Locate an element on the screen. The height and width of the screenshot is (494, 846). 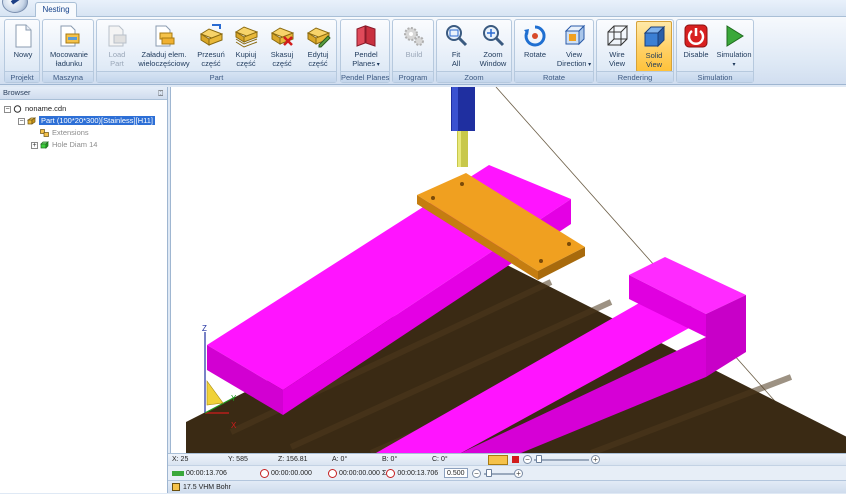
copy-part-button: Kupiuj część is located at coordinates (246, 46).